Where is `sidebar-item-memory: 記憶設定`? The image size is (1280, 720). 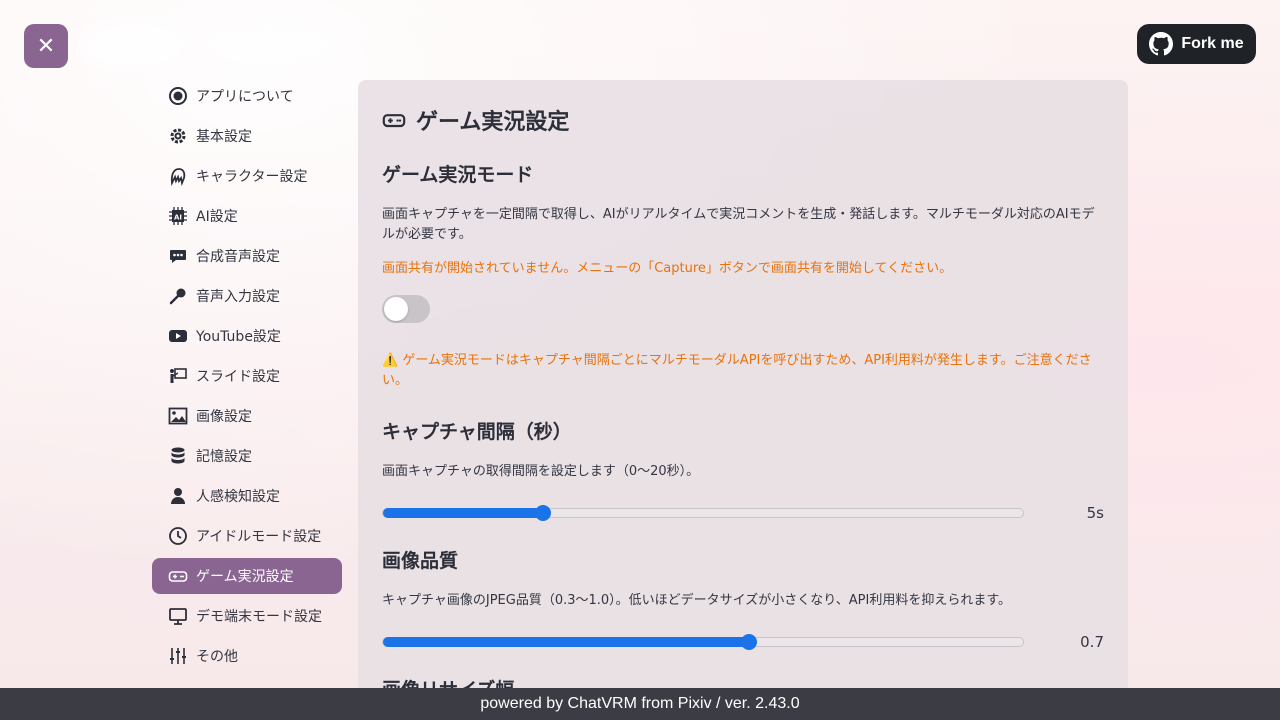
sidebar-item-memory: 記憶設定 is located at coordinates (247, 456).